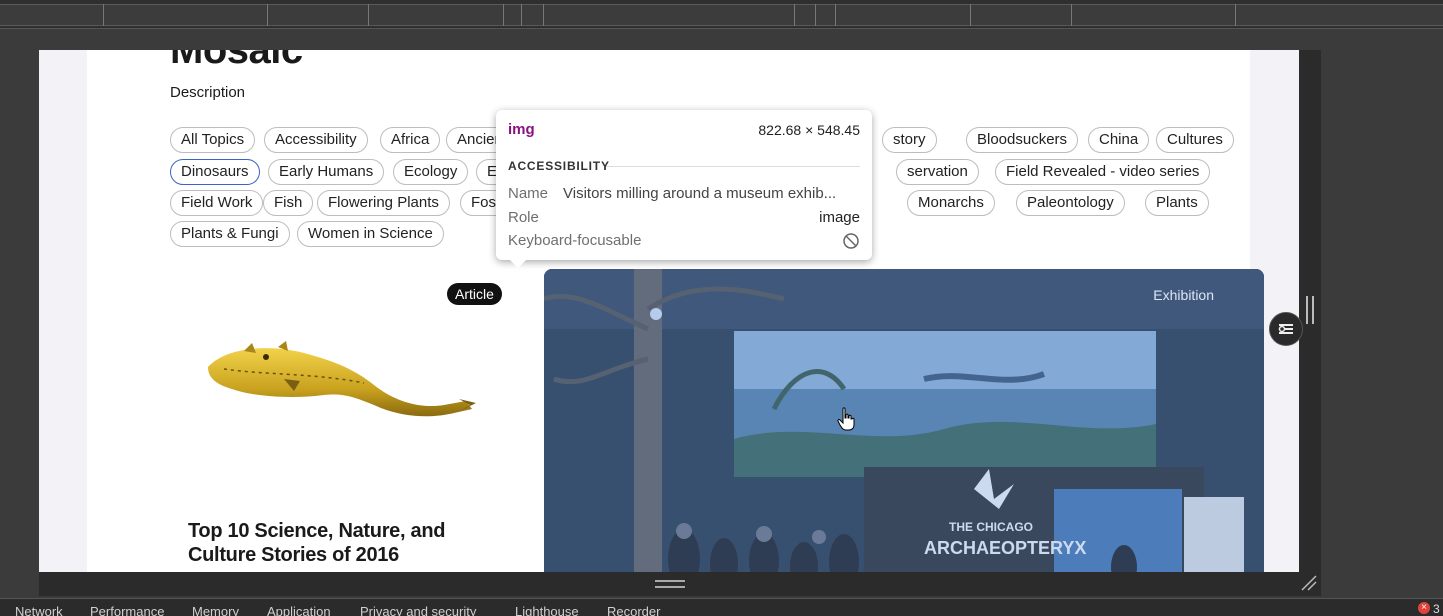 Image resolution: width=1443 pixels, height=616 pixels. Describe the element at coordinates (1436, 609) in the screenshot. I see `error-count: 3` at that location.